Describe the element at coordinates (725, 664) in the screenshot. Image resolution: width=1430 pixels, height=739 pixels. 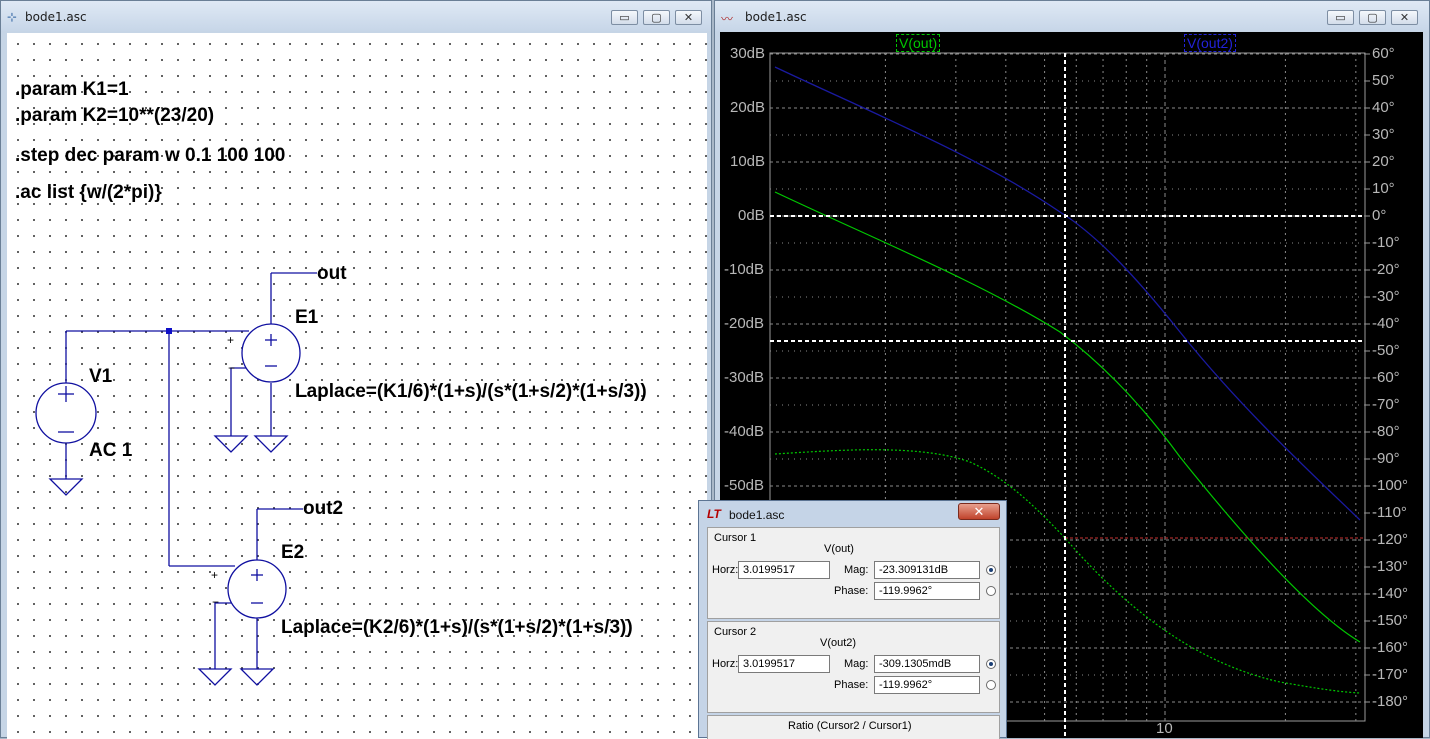
I see `cursor2-horz-label: Horz:` at that location.